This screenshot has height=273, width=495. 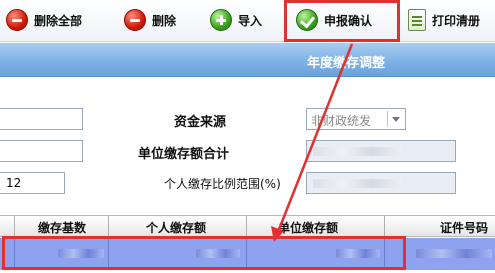 I want to click on unit-total-label: 单位缴存额合计, so click(x=184, y=154).